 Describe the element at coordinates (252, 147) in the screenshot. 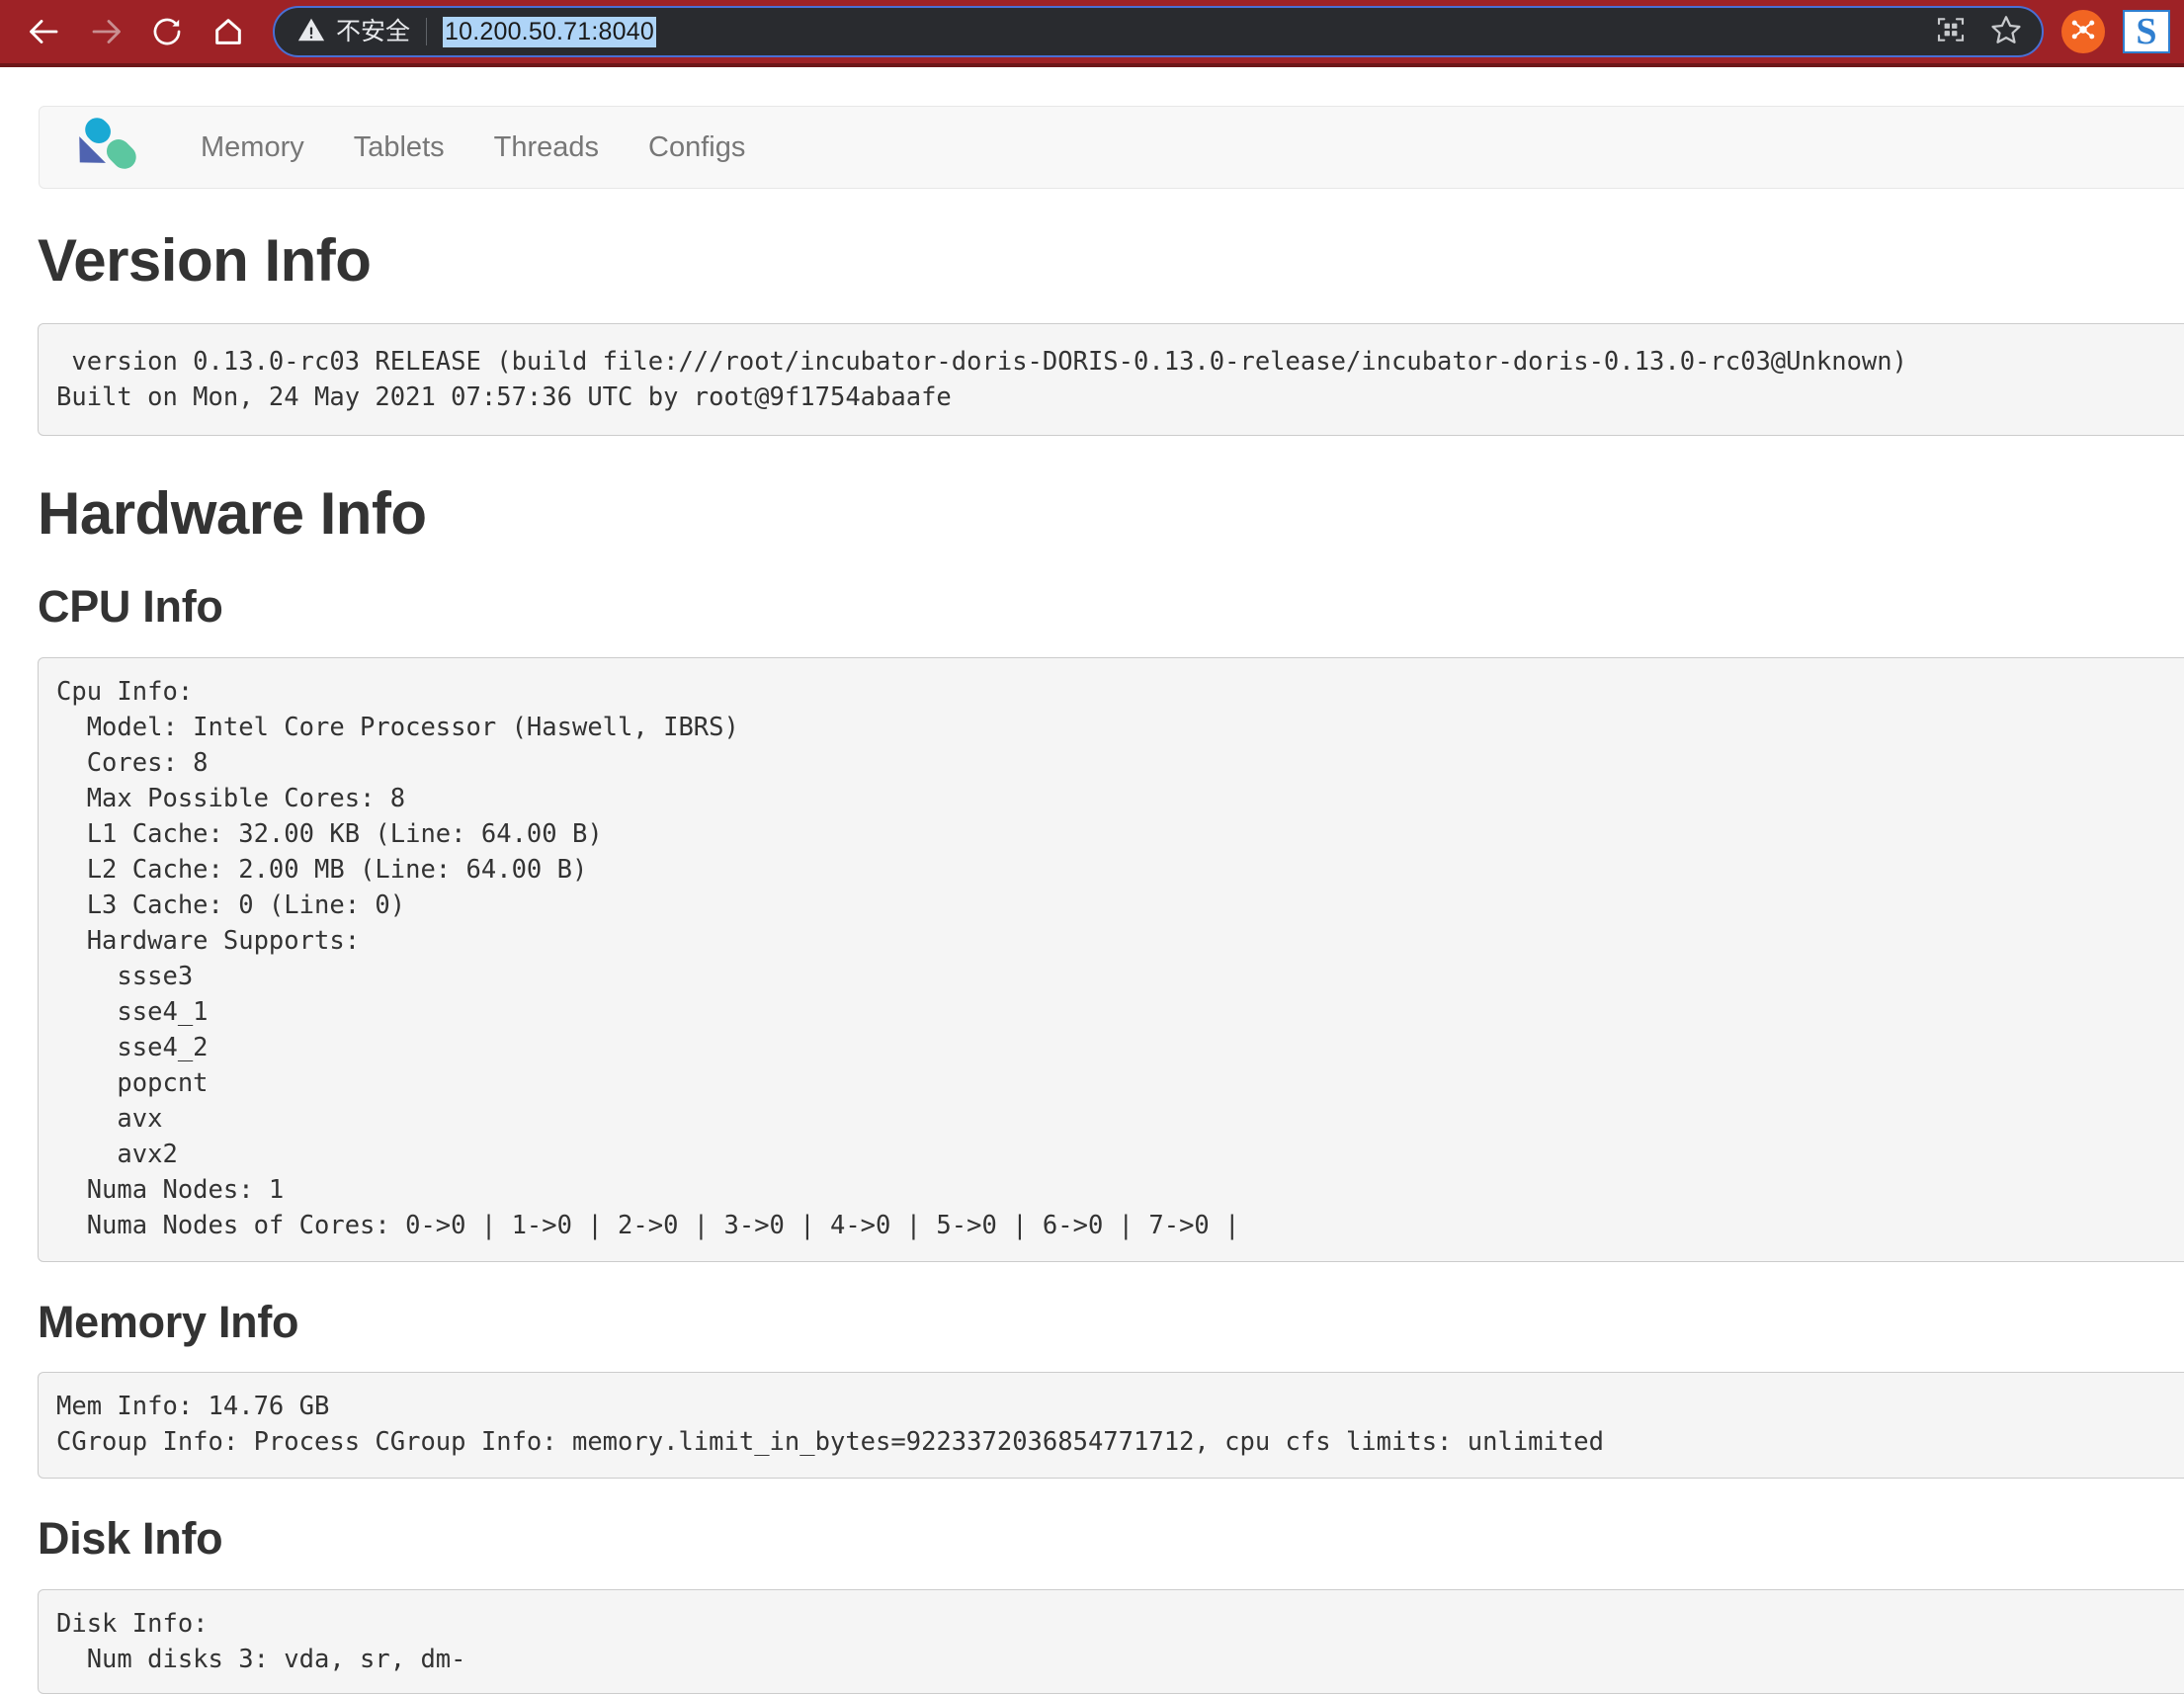

I see `nav-link-memory: Memory` at that location.